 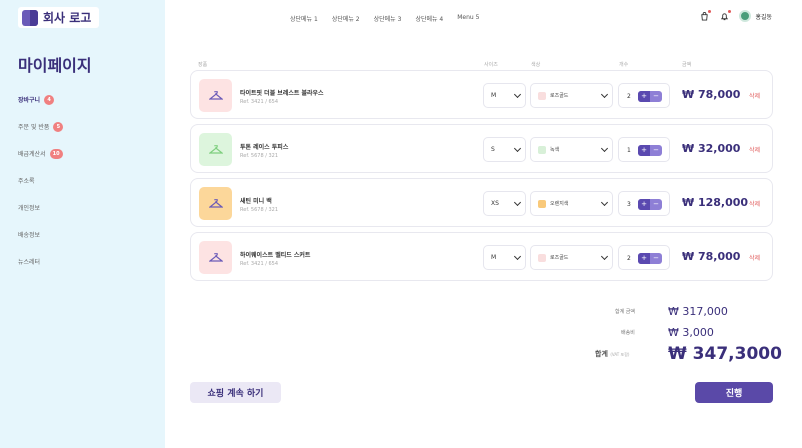 I want to click on color-value: 녹색, so click(x=555, y=150).